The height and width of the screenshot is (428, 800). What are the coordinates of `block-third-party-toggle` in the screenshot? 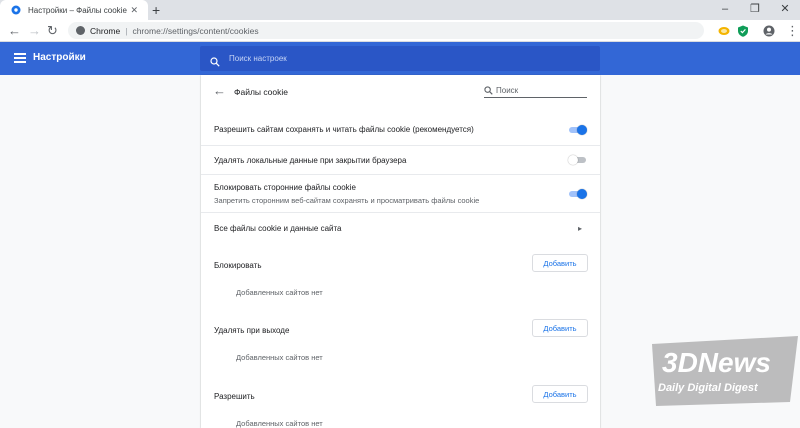 It's located at (577, 194).